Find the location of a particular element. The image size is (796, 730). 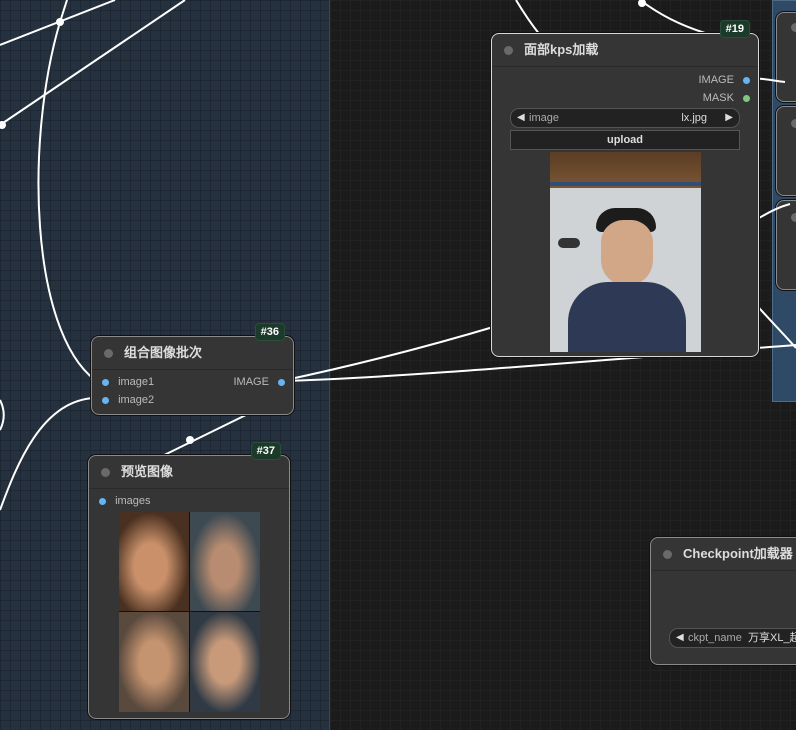

arrow-right-icon: ▶ is located at coordinates (729, 118).